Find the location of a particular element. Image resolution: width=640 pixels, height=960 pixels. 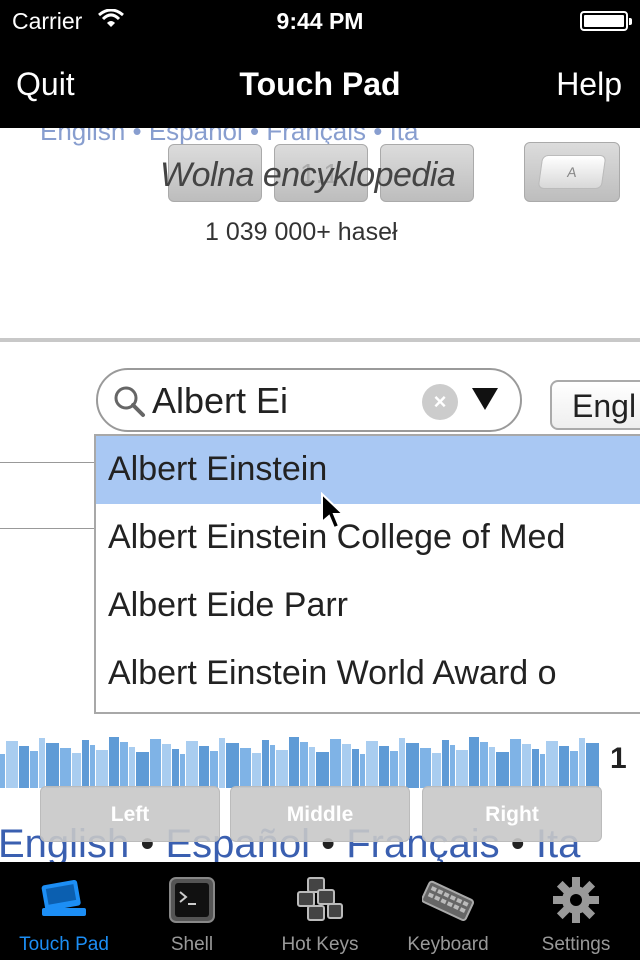

tab-label: Settings is located at coordinates (576, 944).